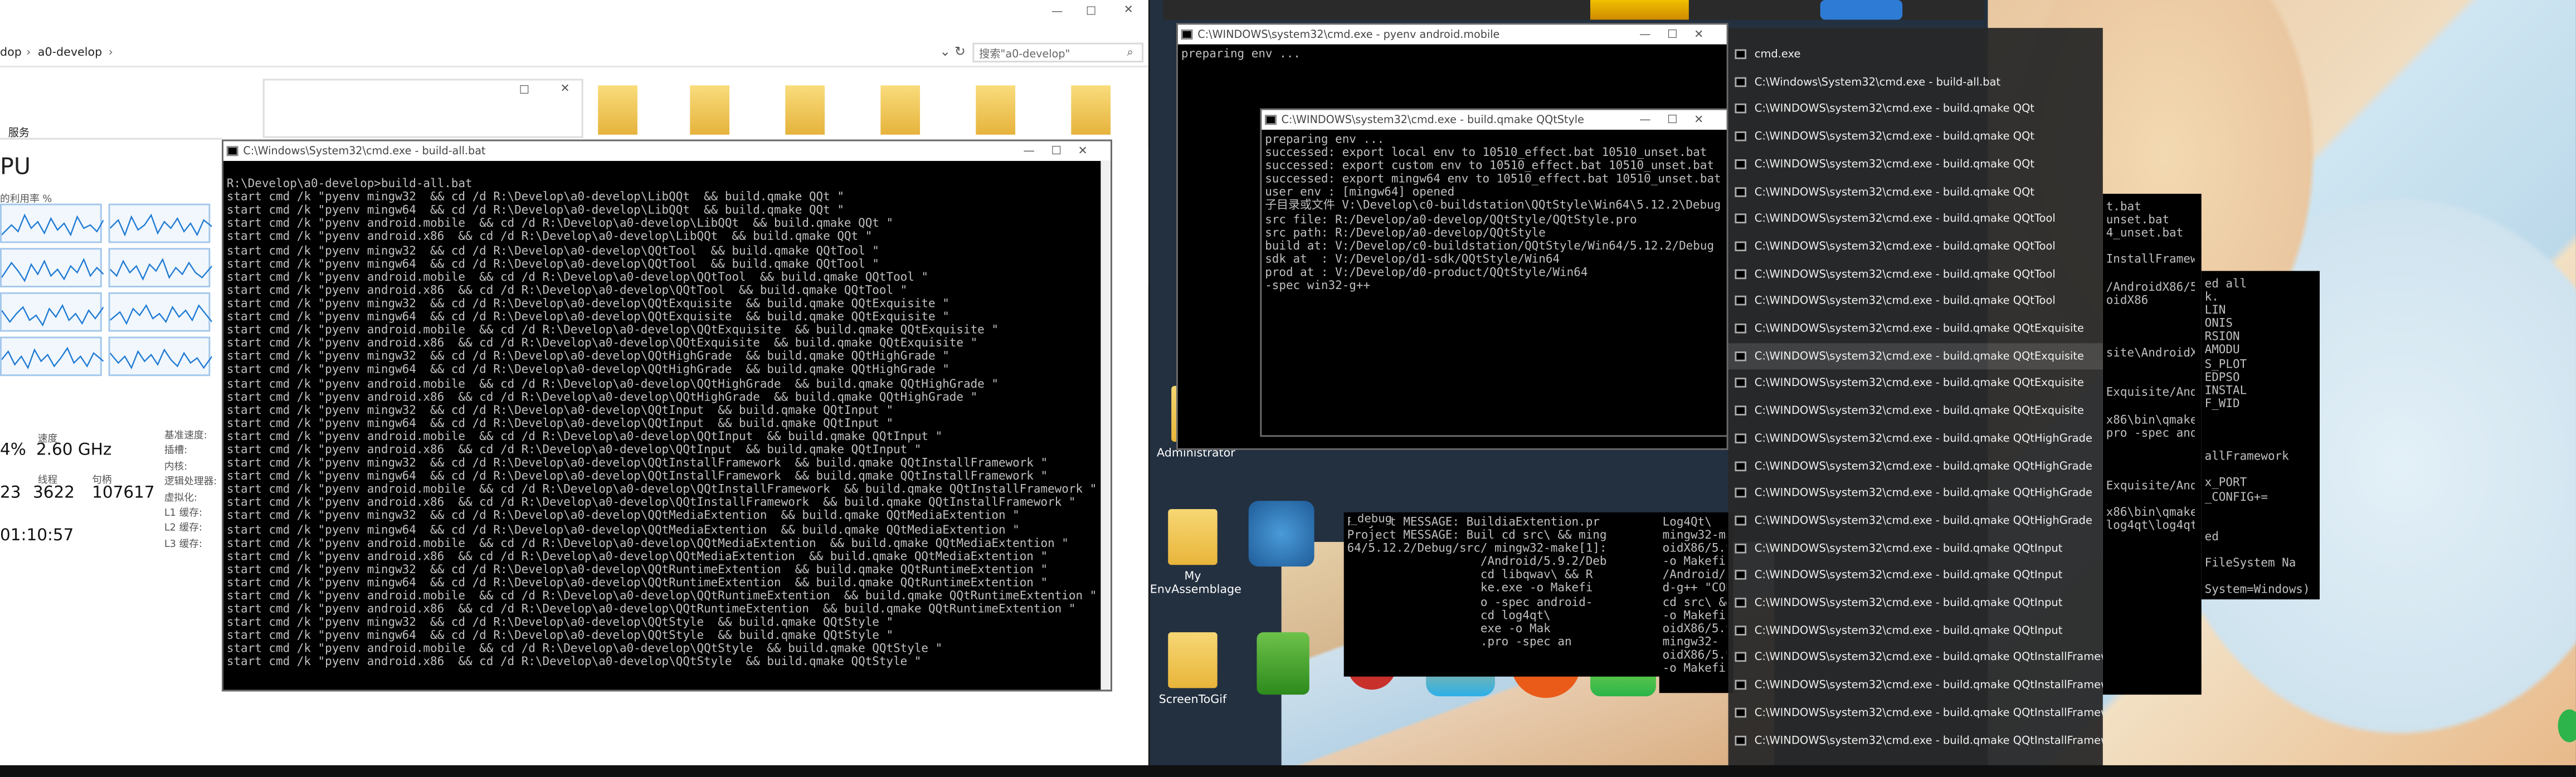 The height and width of the screenshot is (777, 2576). What do you see at coordinates (10, 494) in the screenshot?
I see `processes-value: 23` at bounding box center [10, 494].